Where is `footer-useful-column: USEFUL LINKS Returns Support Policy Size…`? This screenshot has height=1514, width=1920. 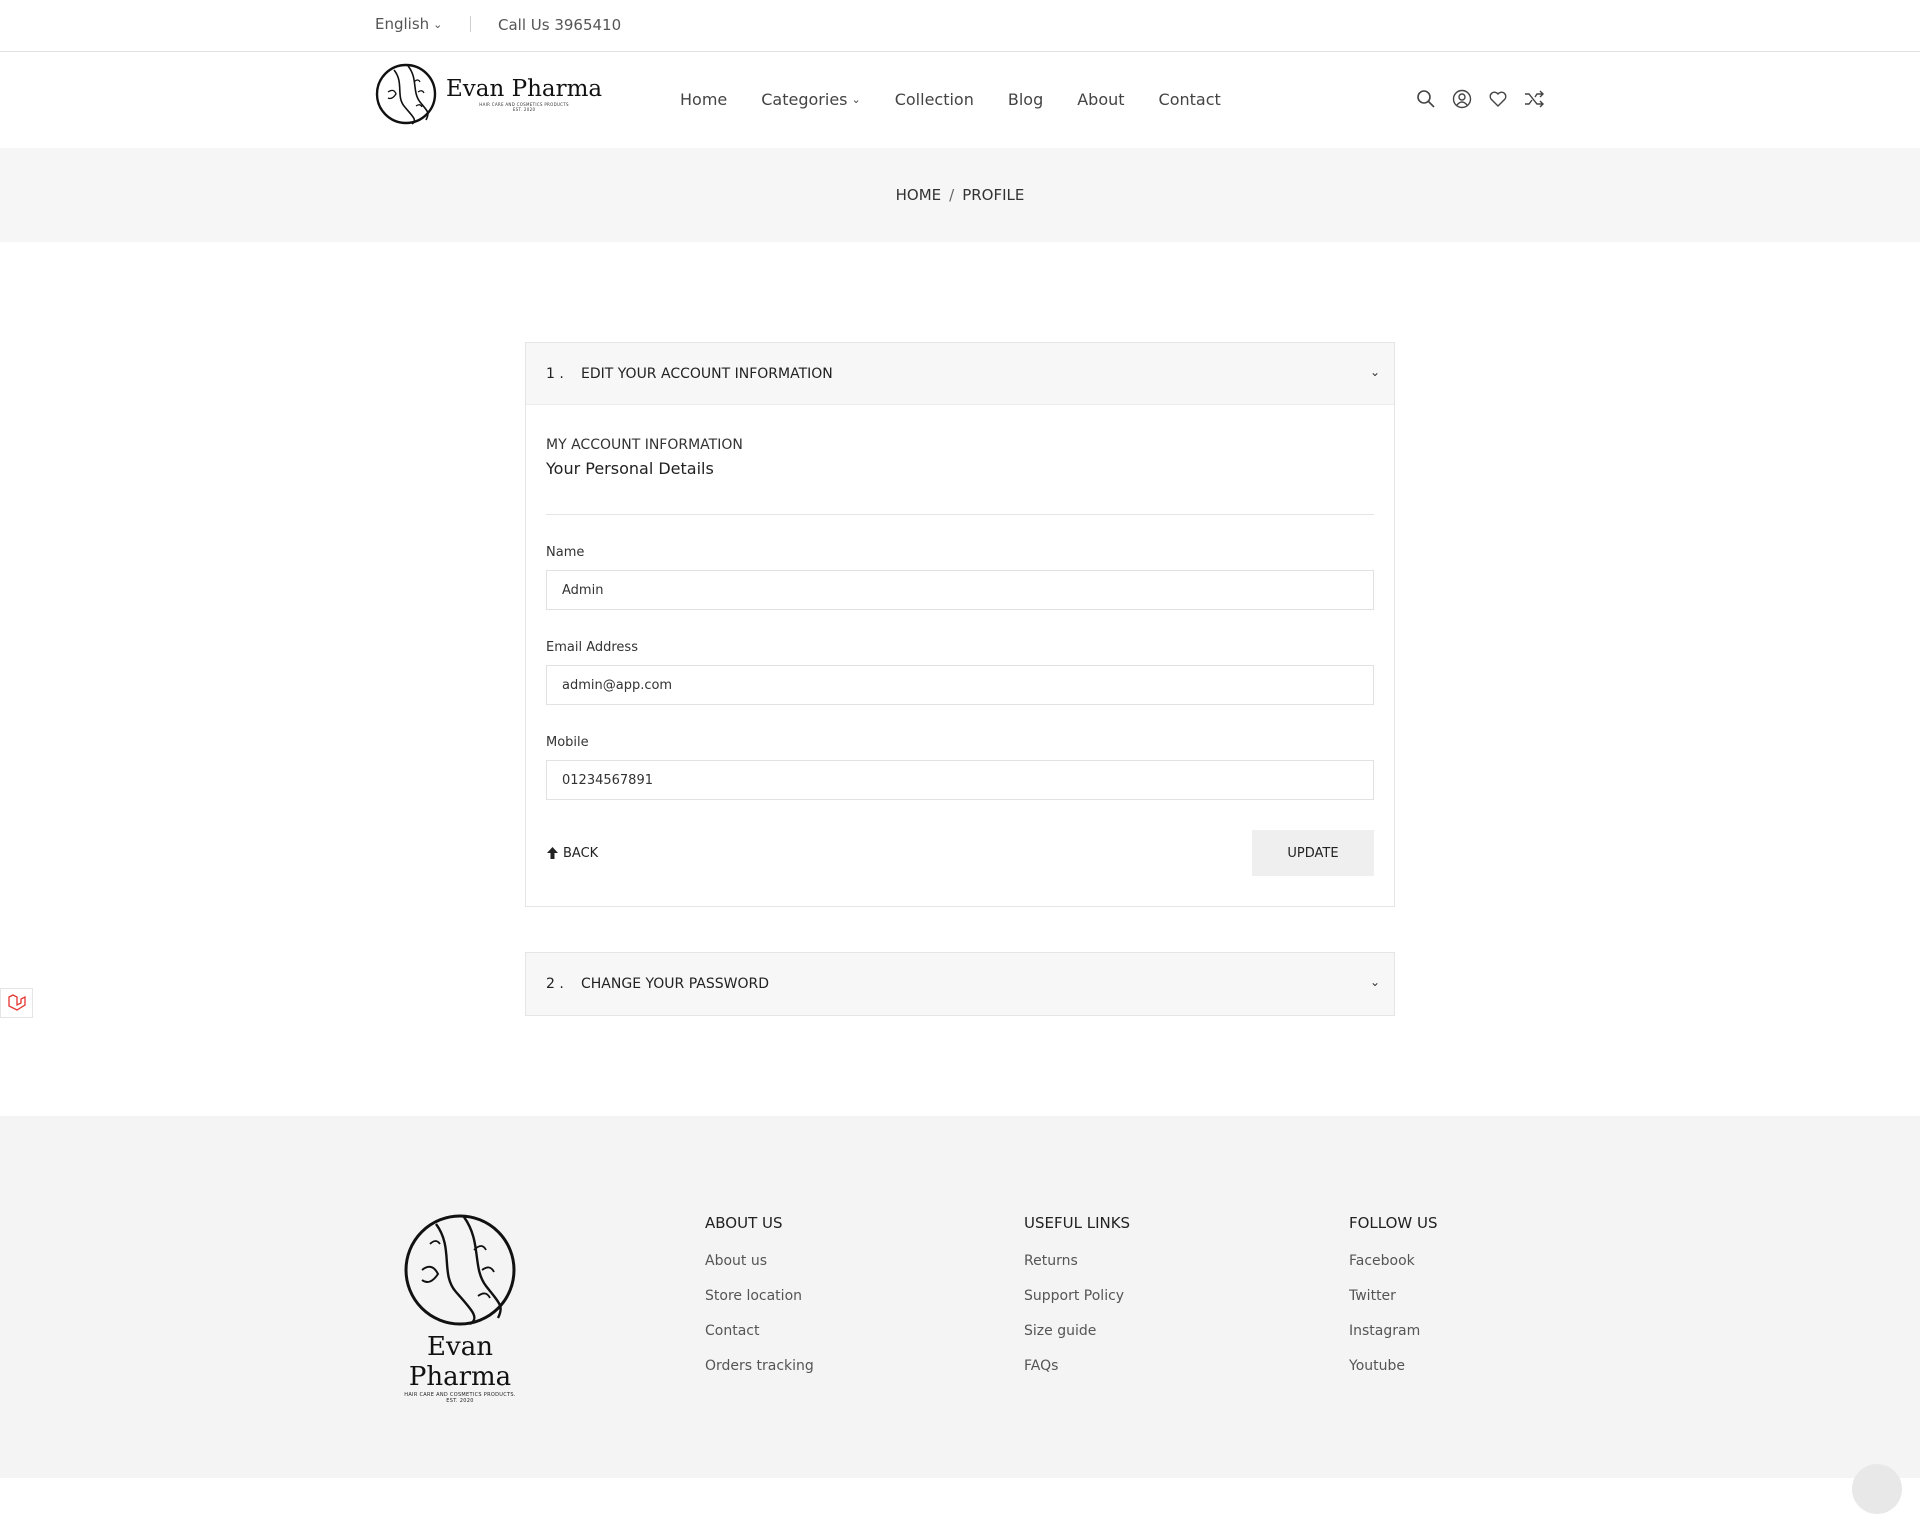
footer-useful-column: USEFUL LINKS Returns Support Policy Size… is located at coordinates (1077, 1303).